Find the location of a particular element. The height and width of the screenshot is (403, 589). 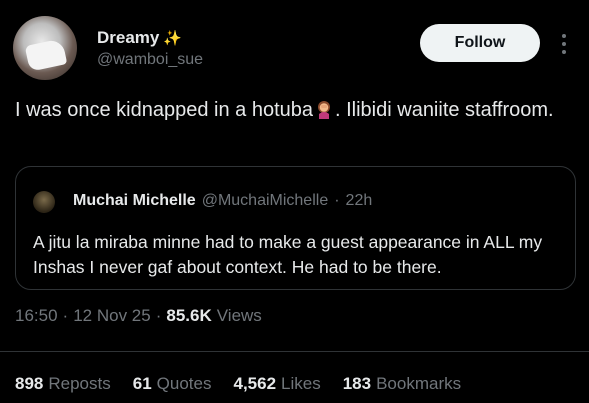

quoted-tweet-header: Muchai Michelle @MuchaiMichelle · 22h is located at coordinates (222, 201).